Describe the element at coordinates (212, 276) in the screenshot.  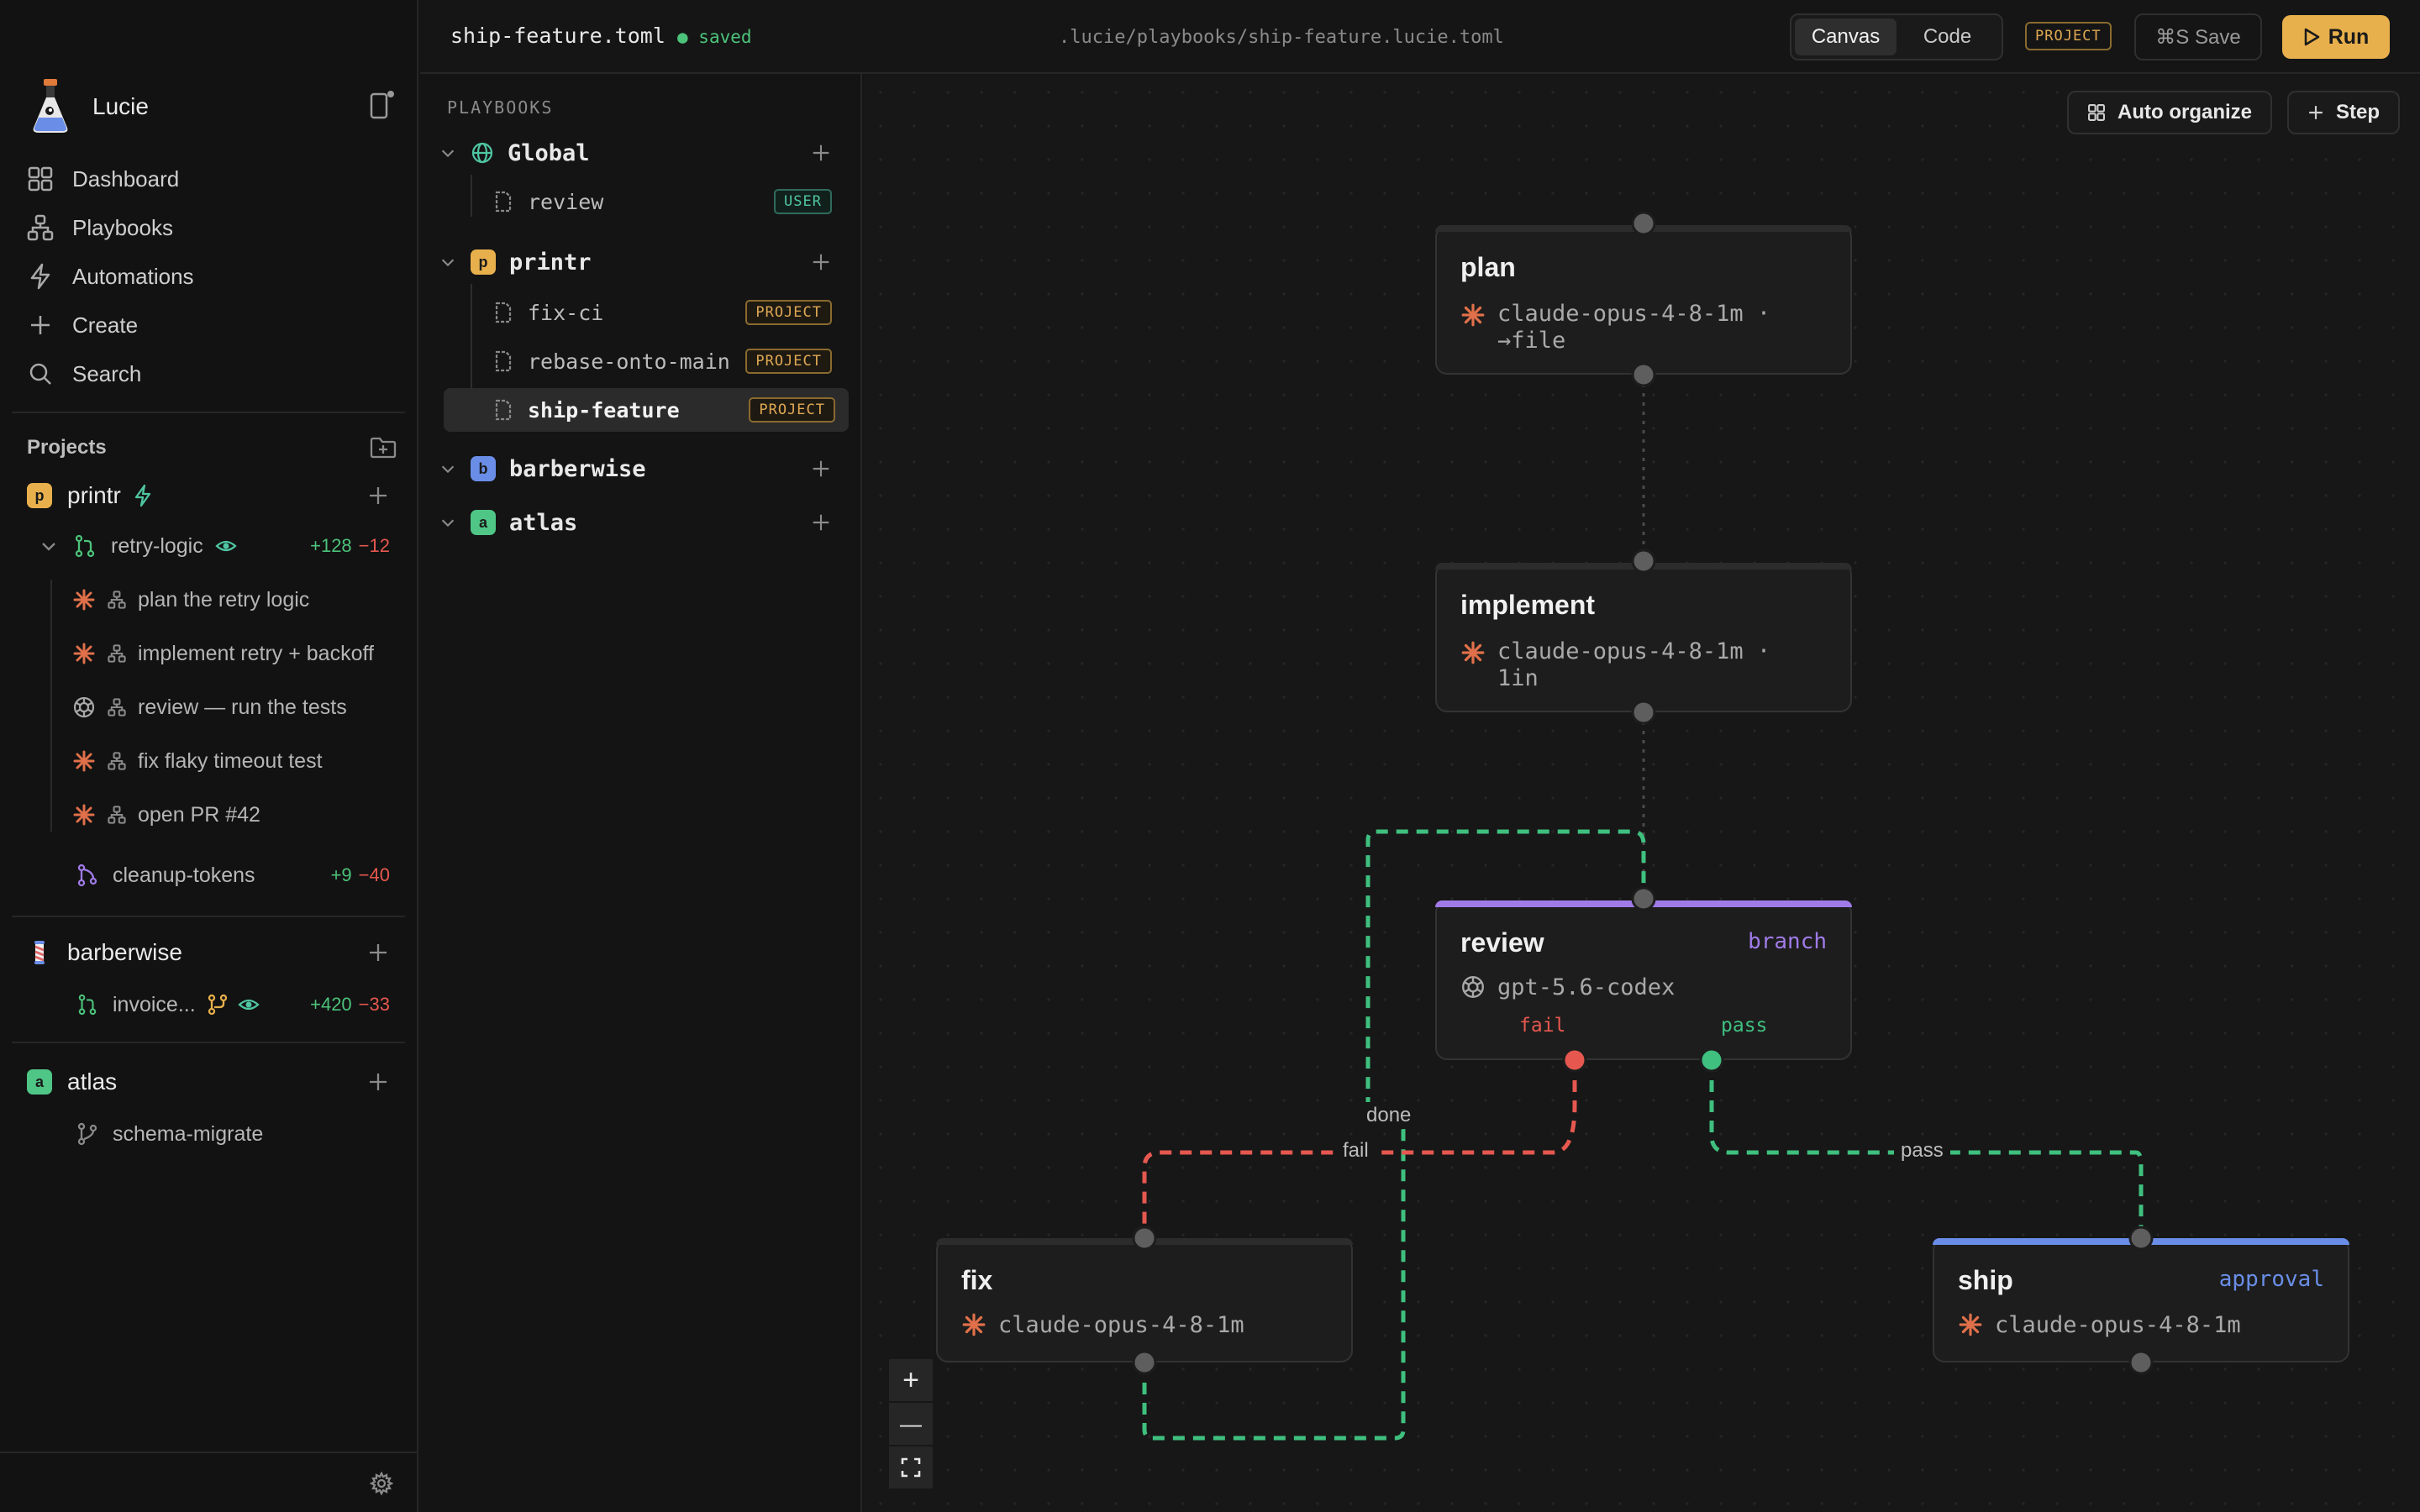
I see `nav-automations: Automations` at that location.